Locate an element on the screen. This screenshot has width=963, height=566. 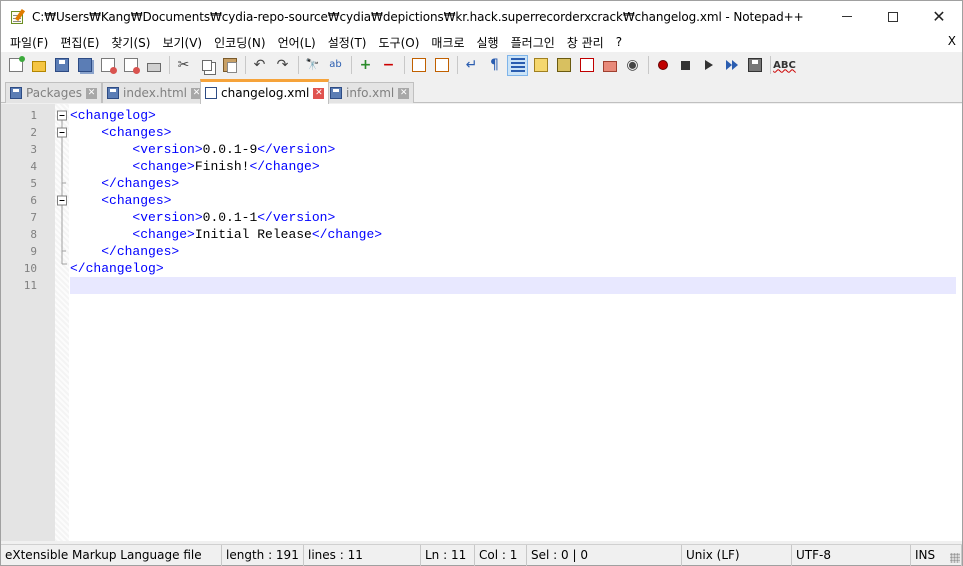
indent-guide-button is located at coordinates (517, 65).